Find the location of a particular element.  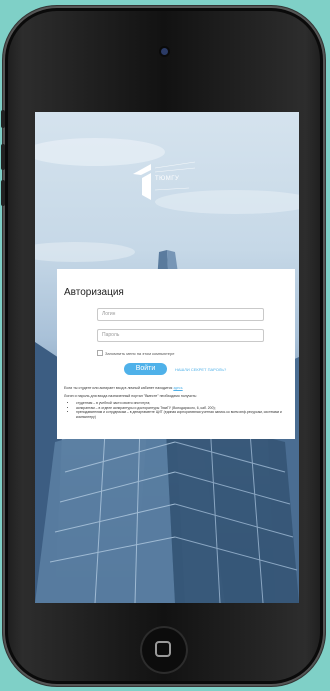

silent-switch is located at coordinates (3, 119).